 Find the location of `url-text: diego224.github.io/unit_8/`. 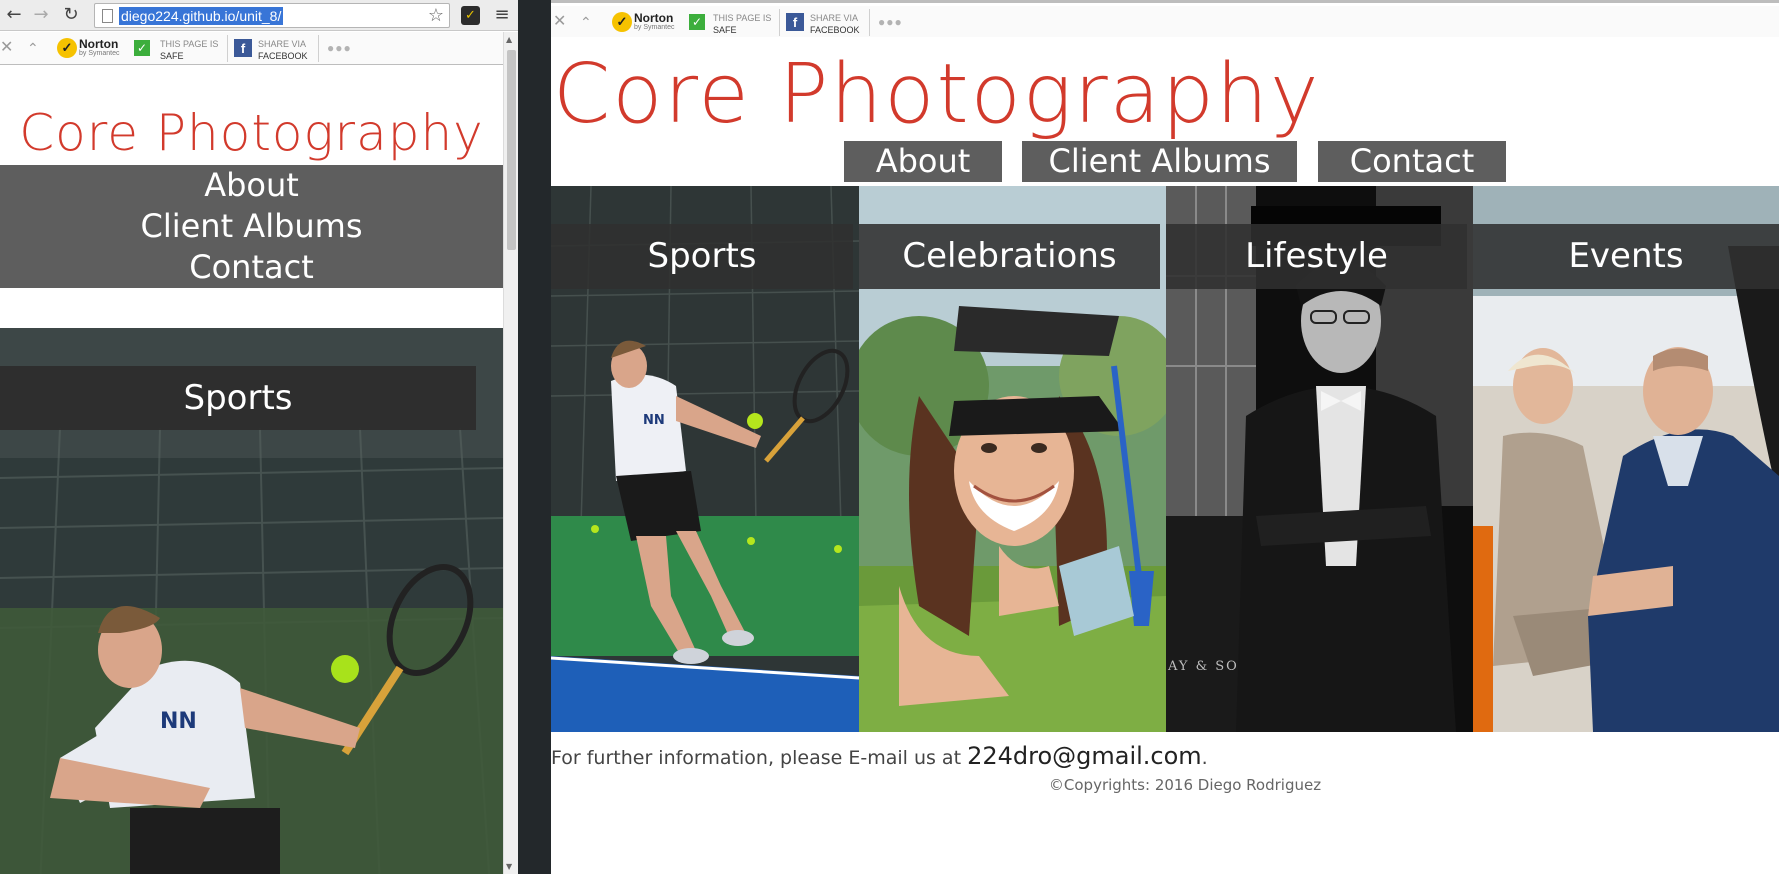

url-text: diego224.github.io/unit_8/ is located at coordinates (201, 16).